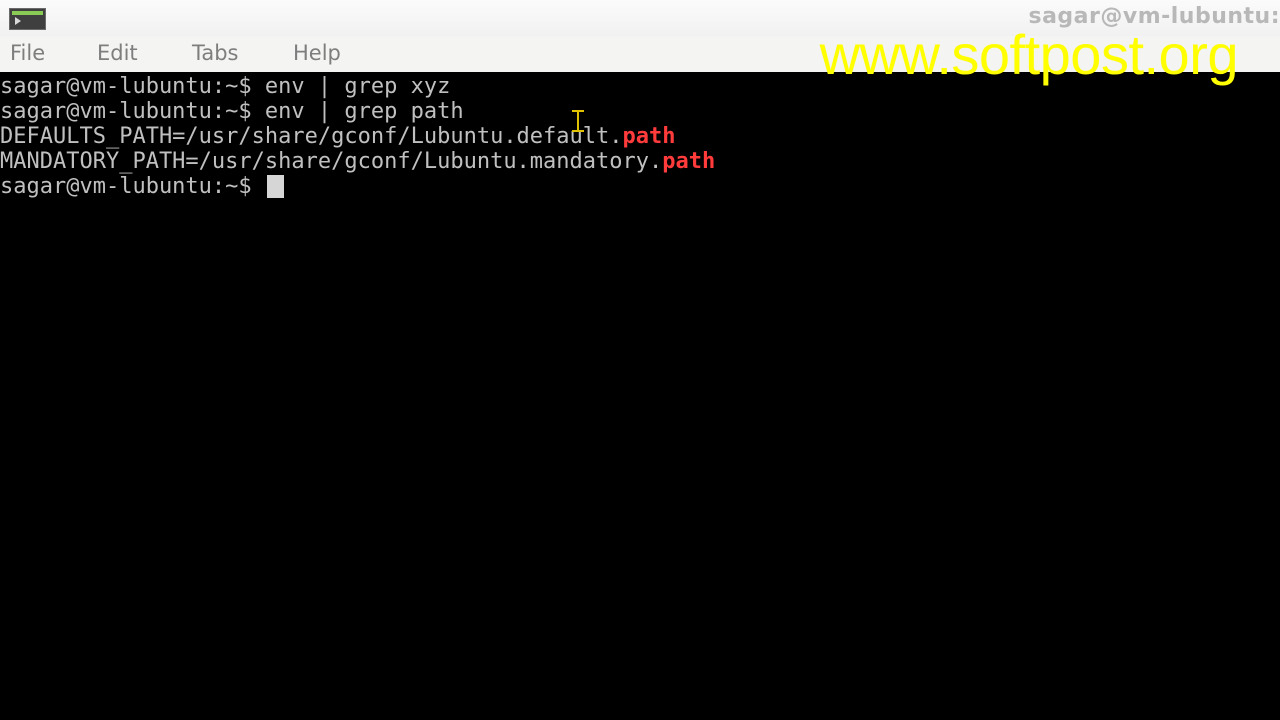  Describe the element at coordinates (18, 21) in the screenshot. I see `icon-prompt-glyph` at that location.